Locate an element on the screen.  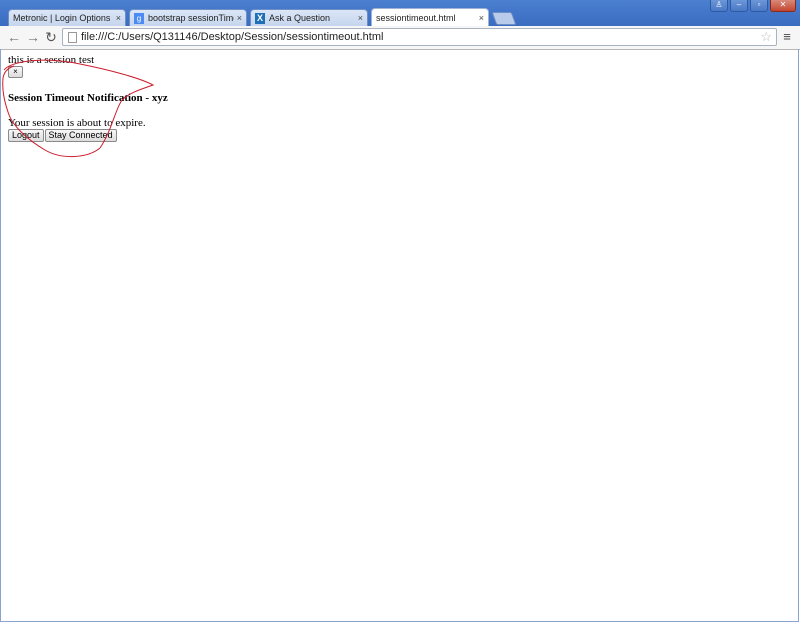
logout-button: Logout is located at coordinates (26, 135).